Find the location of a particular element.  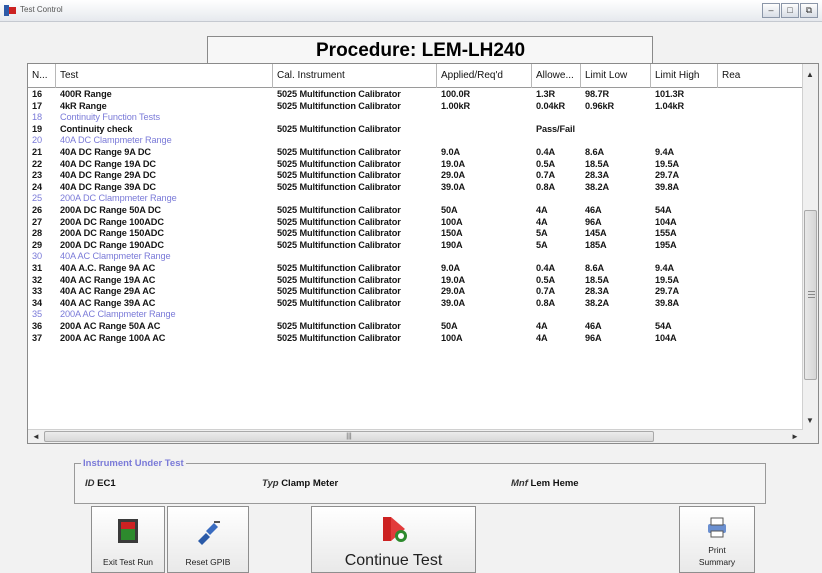

print-summary-button: Print Summary is located at coordinates (717, 539).